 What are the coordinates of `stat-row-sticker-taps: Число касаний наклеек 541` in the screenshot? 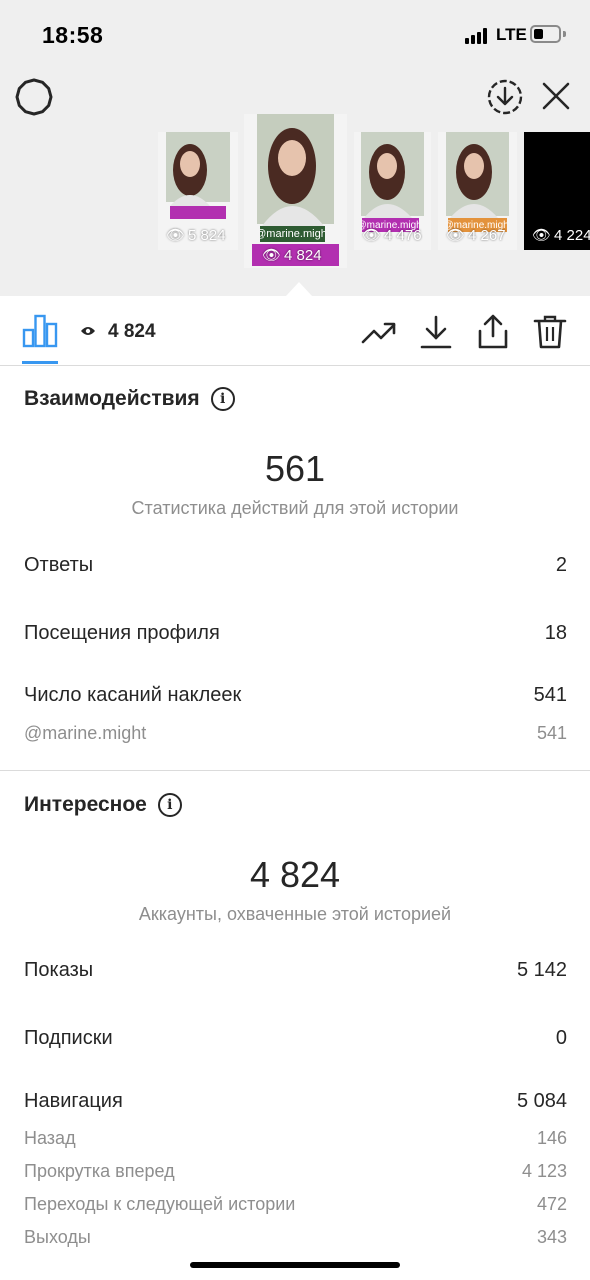 It's located at (295, 695).